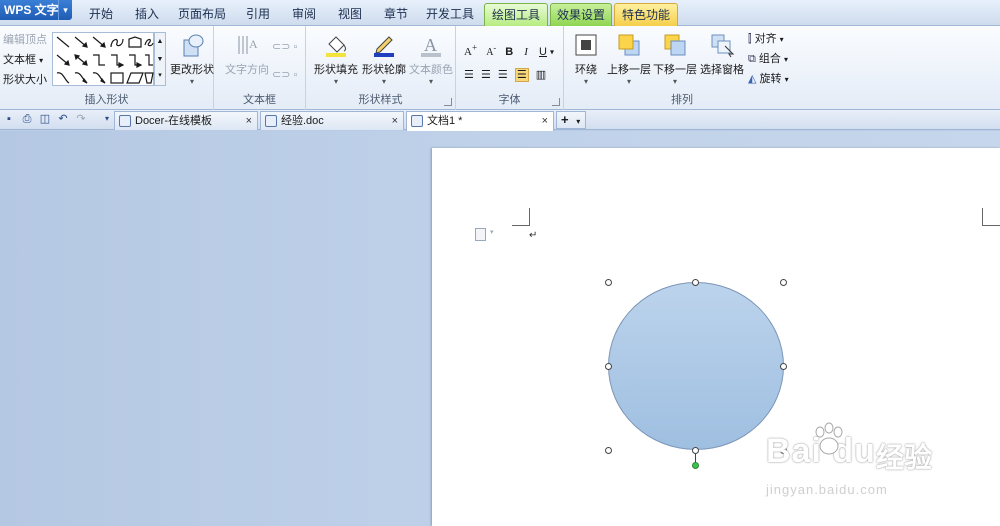 This screenshot has height=526, width=1000. I want to click on tab-home: 开始, so click(101, 14).